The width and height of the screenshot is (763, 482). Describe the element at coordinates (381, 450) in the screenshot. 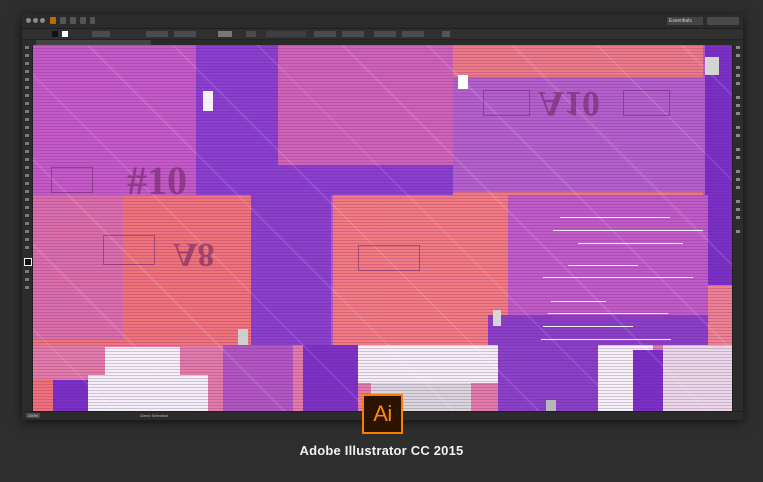

I see `app-caption: Adobe Illustrator CC 2015` at that location.